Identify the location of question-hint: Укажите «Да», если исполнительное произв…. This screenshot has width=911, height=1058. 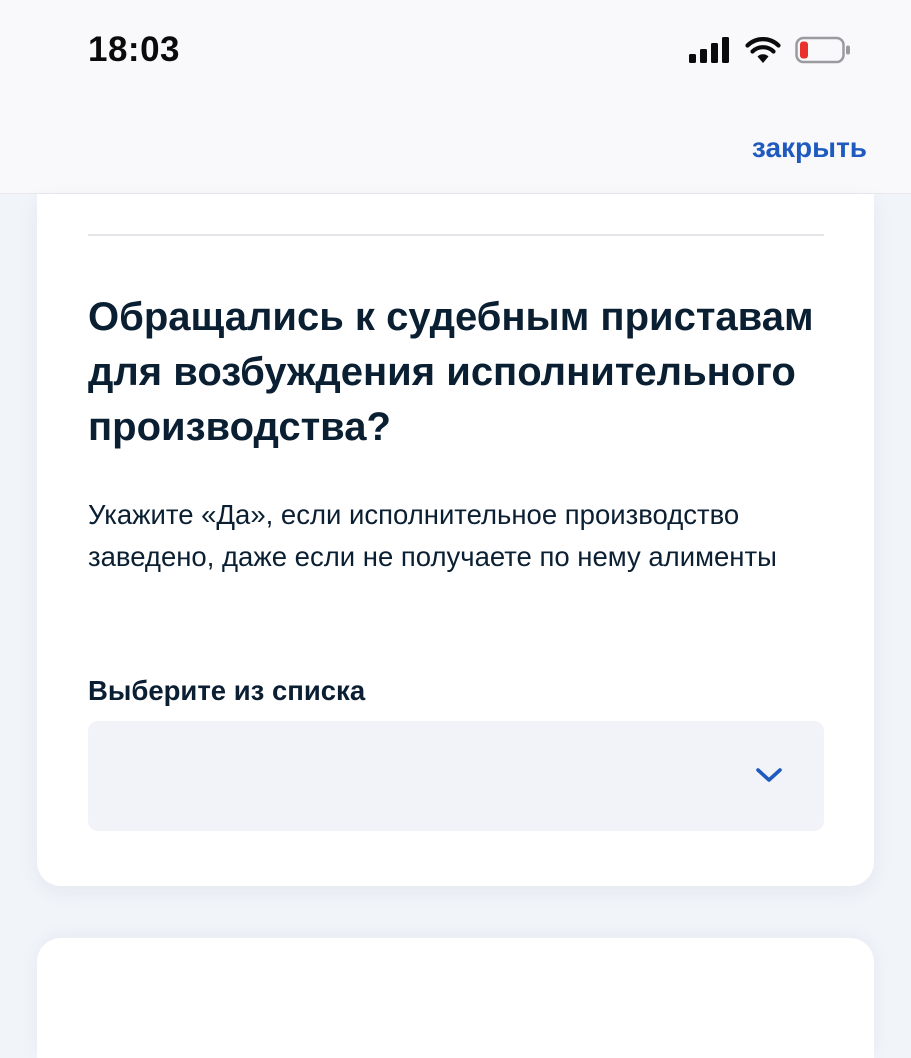
(432, 535).